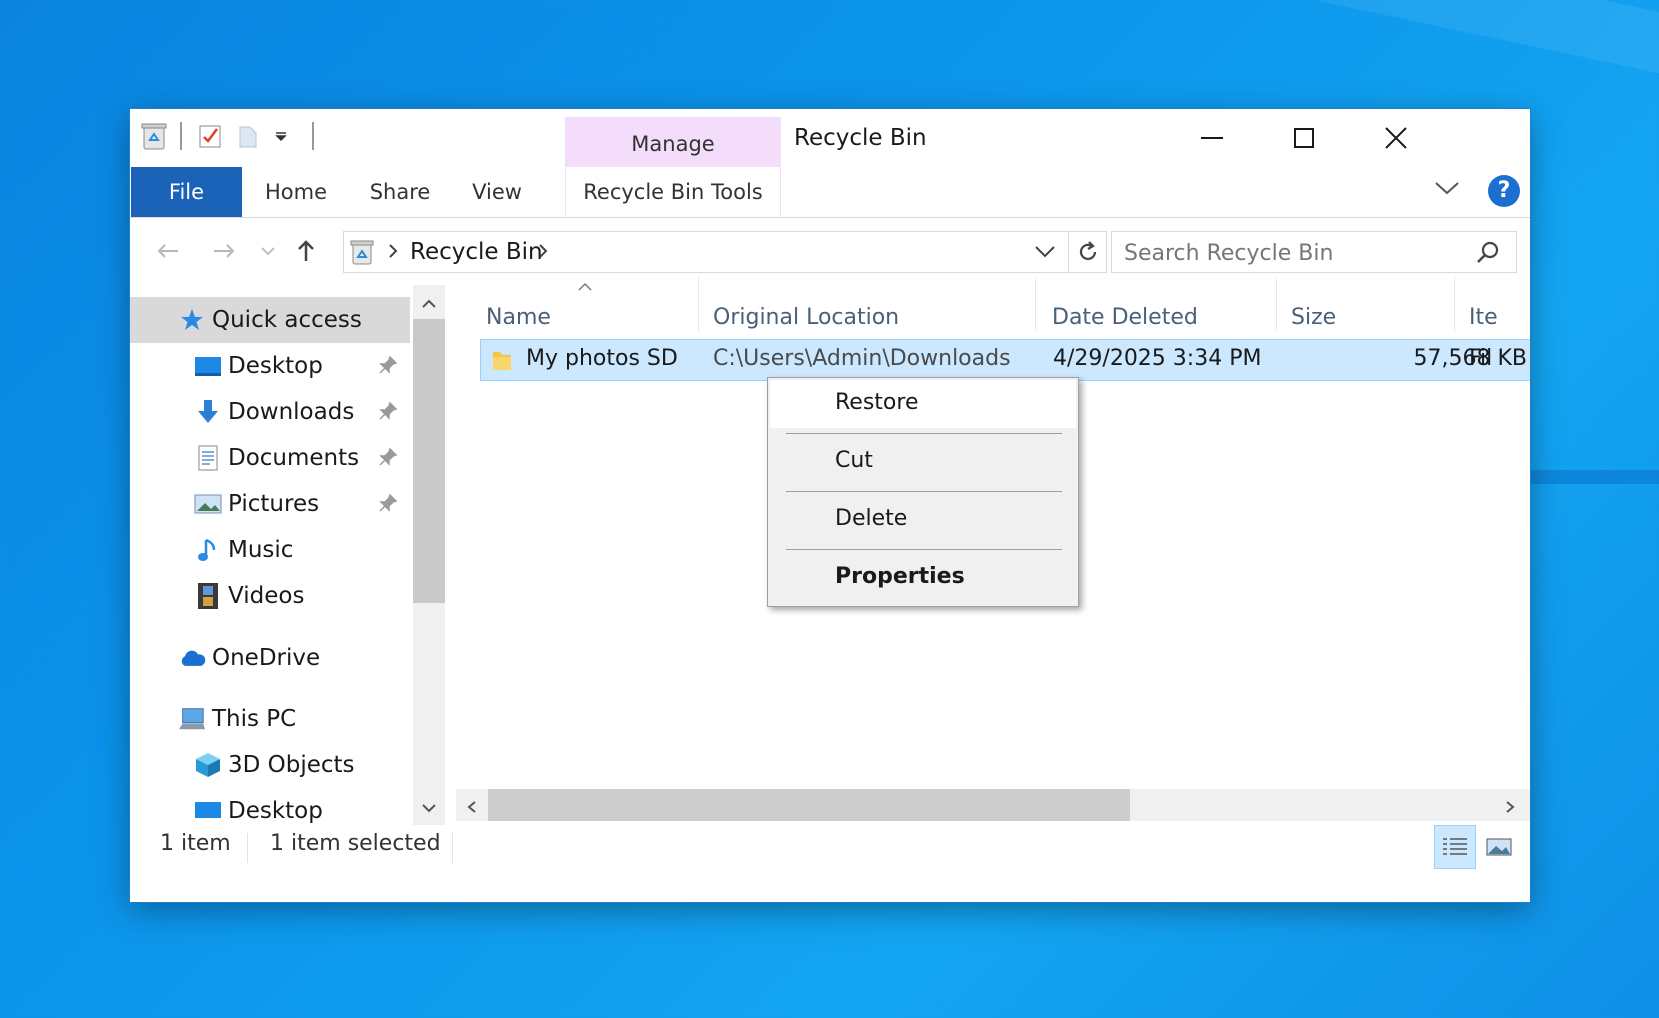 The width and height of the screenshot is (1659, 1018). I want to click on address-history-chevron-icon, so click(1045, 254).